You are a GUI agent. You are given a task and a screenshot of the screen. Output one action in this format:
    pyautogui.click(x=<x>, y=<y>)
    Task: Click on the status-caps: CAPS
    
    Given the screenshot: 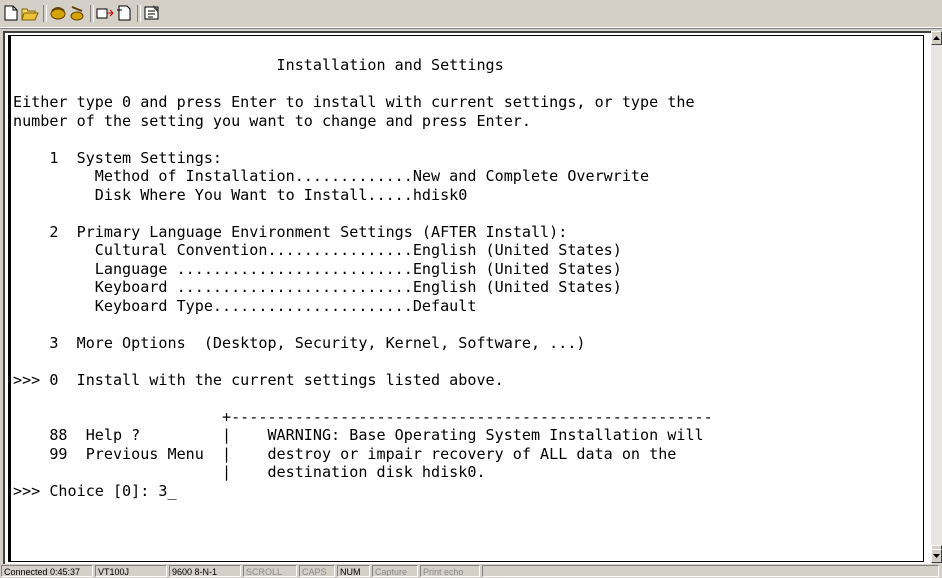 What is the action you would take?
    pyautogui.click(x=317, y=571)
    